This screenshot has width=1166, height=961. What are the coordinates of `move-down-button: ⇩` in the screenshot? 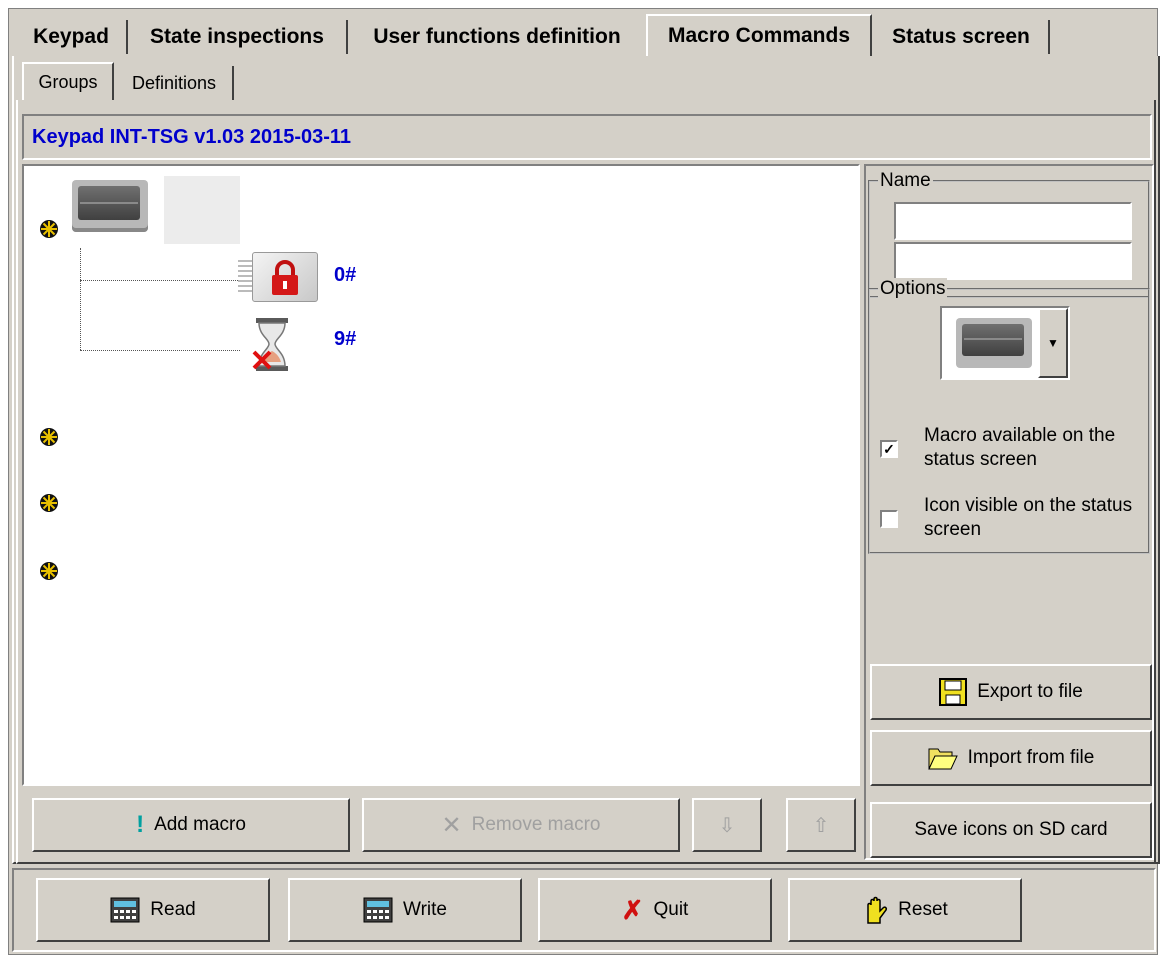 It's located at (727, 825).